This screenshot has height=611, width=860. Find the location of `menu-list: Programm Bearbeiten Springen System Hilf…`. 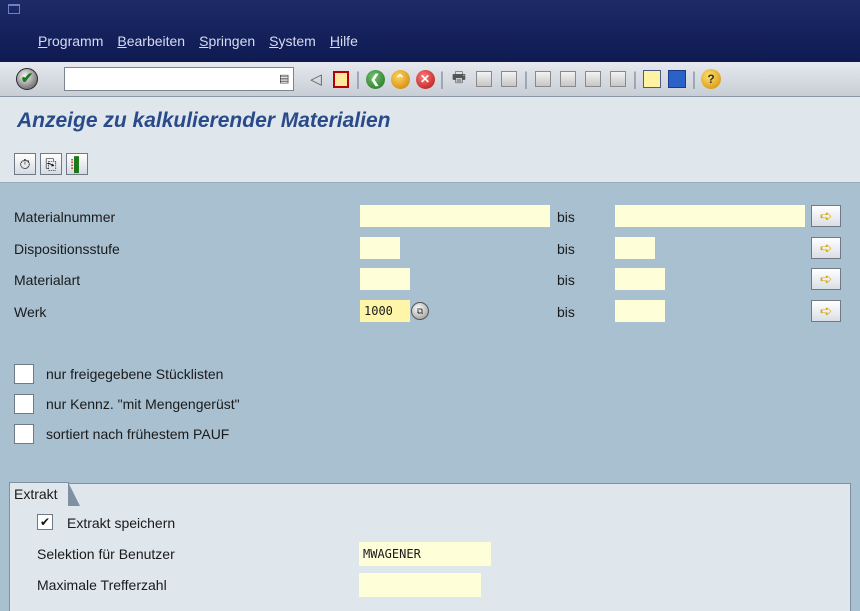

menu-list: Programm Bearbeiten Springen System Hilf… is located at coordinates (198, 41).